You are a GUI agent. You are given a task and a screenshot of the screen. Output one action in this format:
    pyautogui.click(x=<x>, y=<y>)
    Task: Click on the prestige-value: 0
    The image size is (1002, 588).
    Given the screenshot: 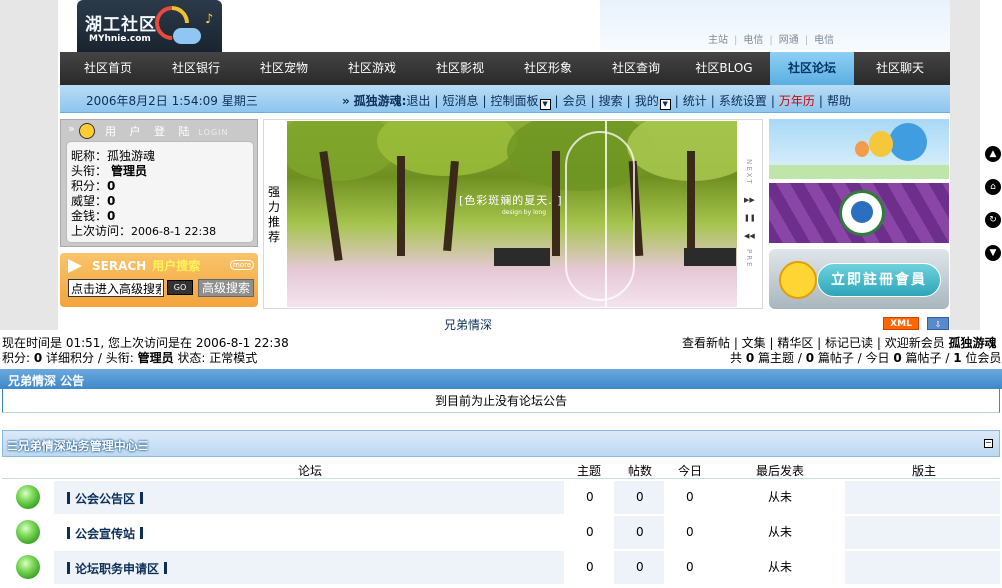 What is the action you would take?
    pyautogui.click(x=111, y=201)
    